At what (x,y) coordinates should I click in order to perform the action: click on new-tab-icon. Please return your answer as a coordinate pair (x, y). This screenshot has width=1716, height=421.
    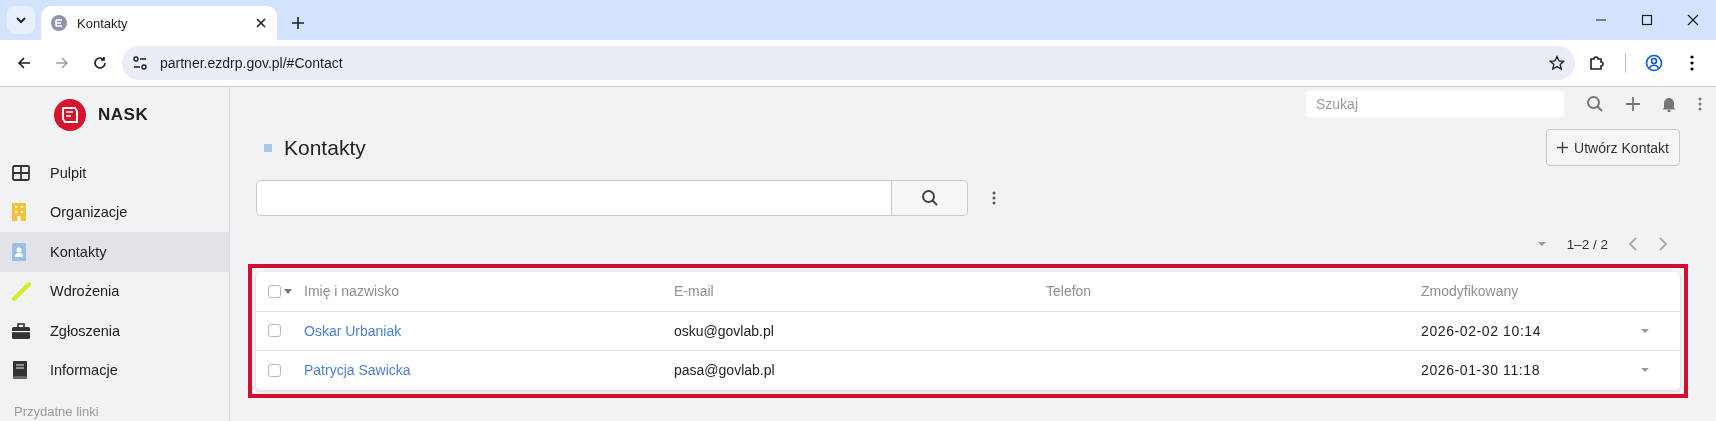
    Looking at the image, I should click on (298, 23).